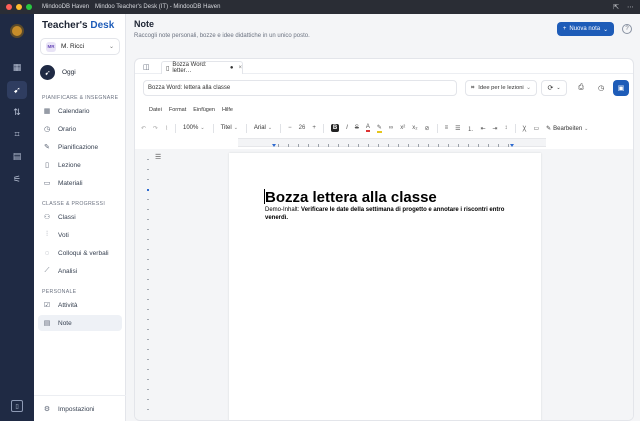 This screenshot has height=421, width=640. What do you see at coordinates (585, 29) in the screenshot?
I see `new-note-button: + Nuova nota ⌄` at bounding box center [585, 29].